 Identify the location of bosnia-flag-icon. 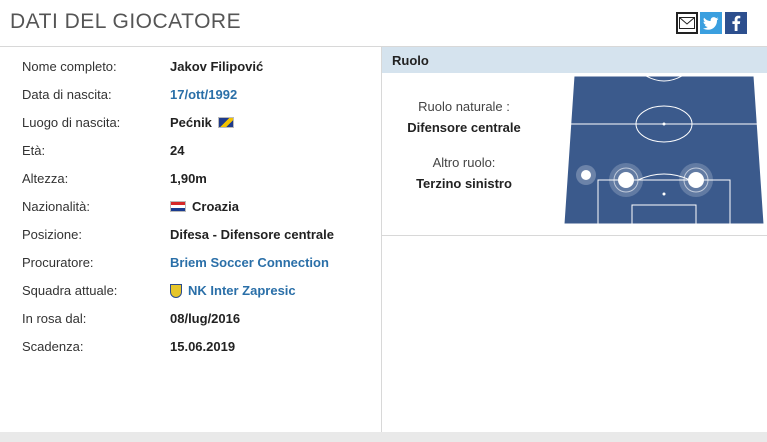
(225, 122).